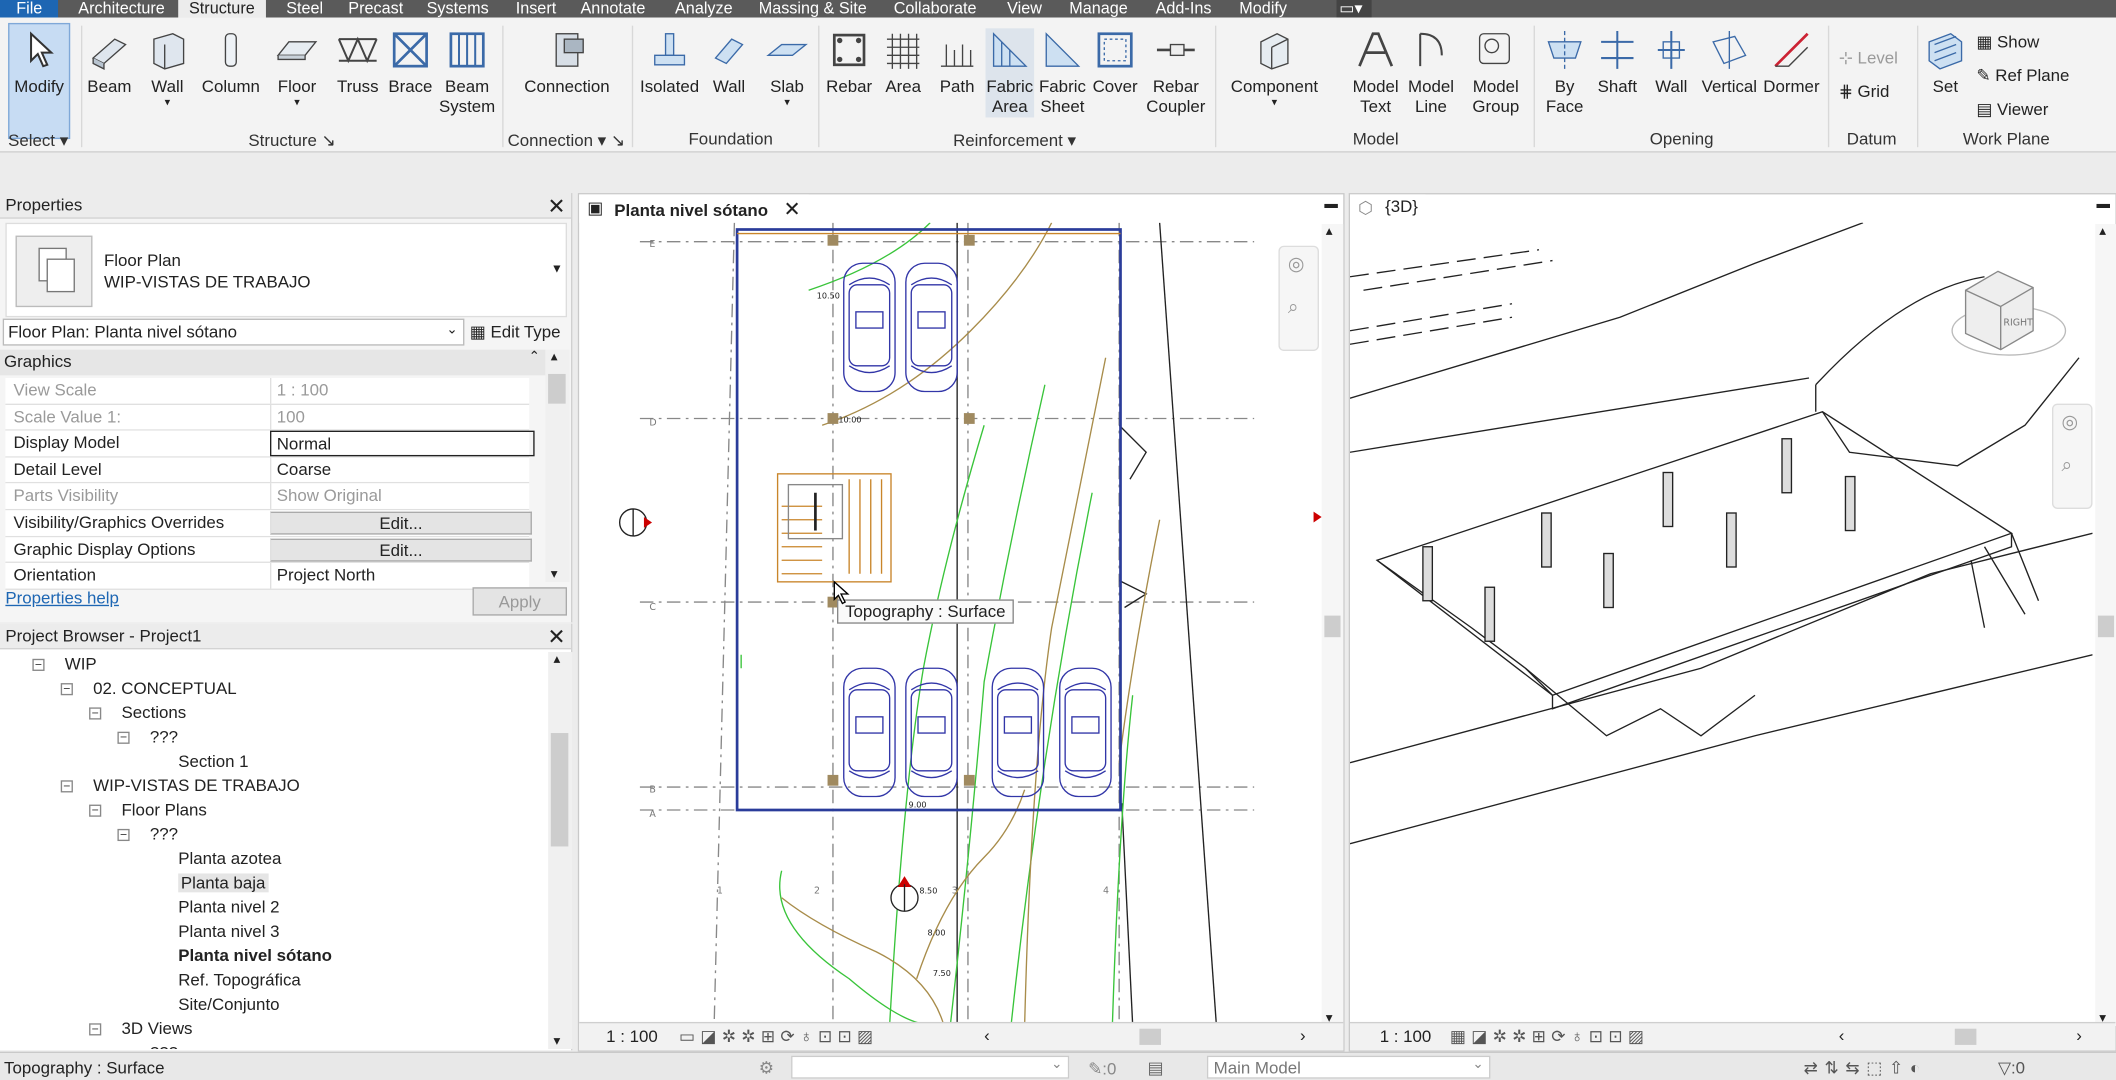  What do you see at coordinates (1375, 72) in the screenshot?
I see `model-text-button: Model Text` at bounding box center [1375, 72].